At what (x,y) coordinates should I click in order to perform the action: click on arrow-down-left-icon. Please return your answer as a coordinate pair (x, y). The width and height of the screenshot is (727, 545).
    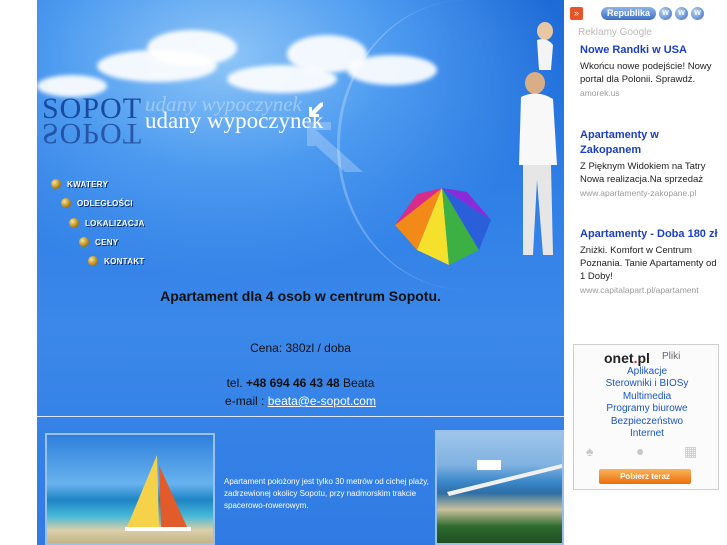
    Looking at the image, I should click on (316, 109).